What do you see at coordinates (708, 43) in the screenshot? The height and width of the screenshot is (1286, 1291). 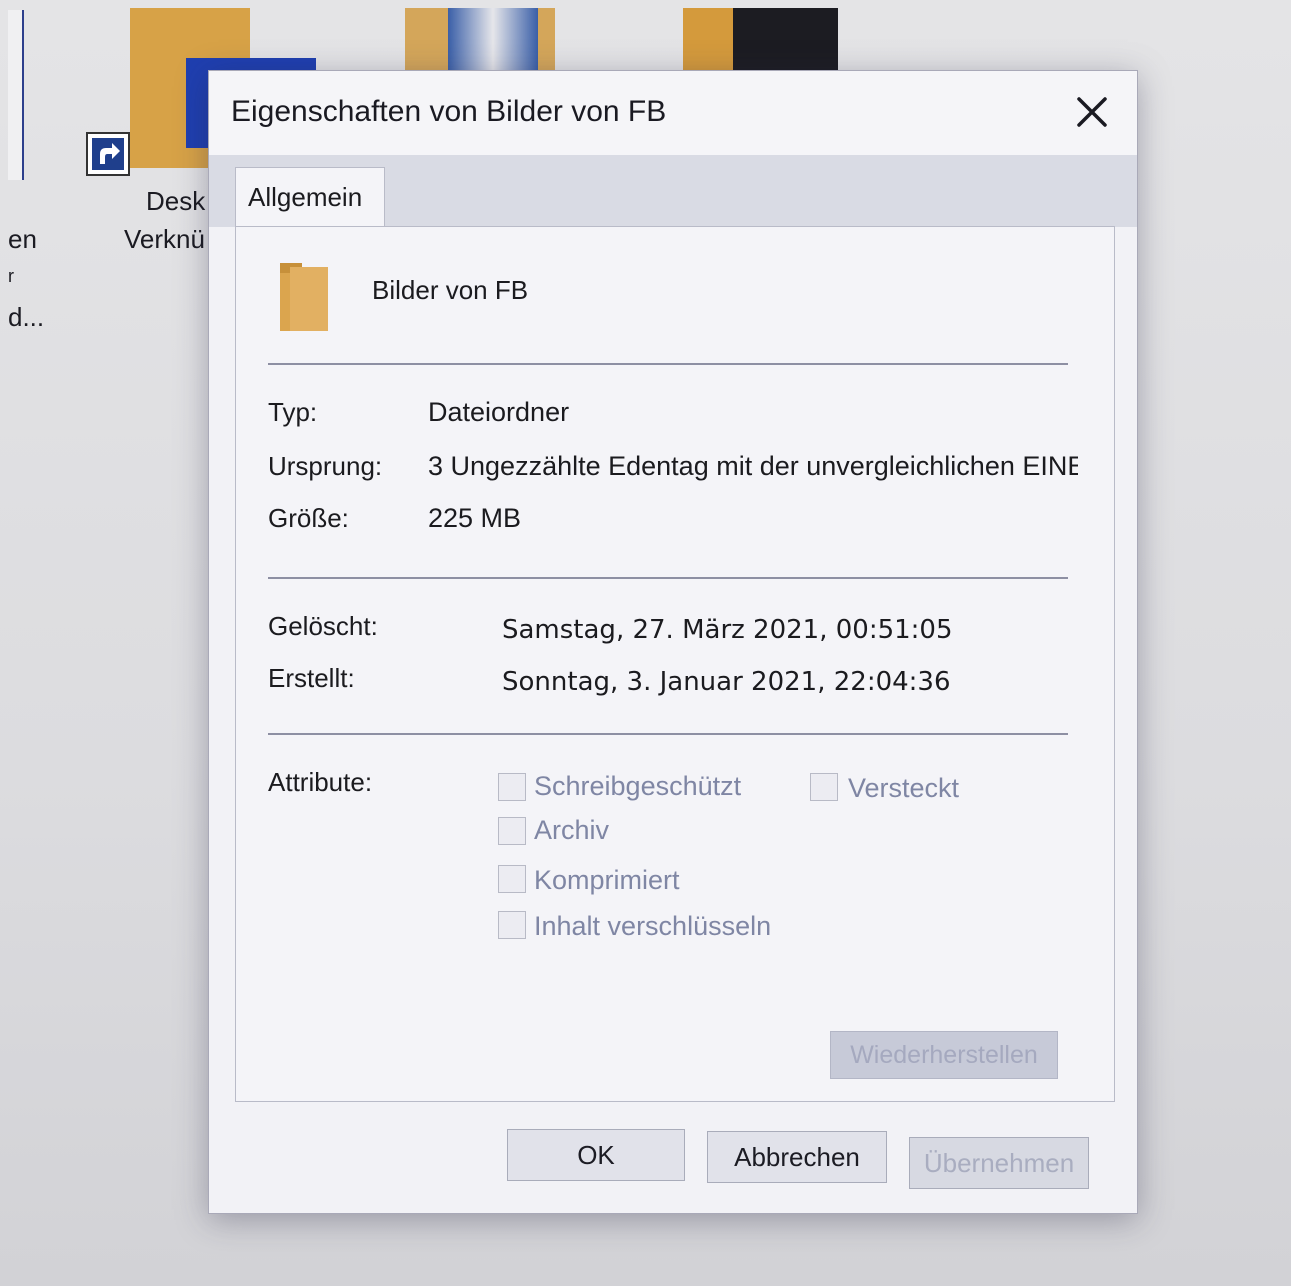 I see `desktop-folder-icon` at bounding box center [708, 43].